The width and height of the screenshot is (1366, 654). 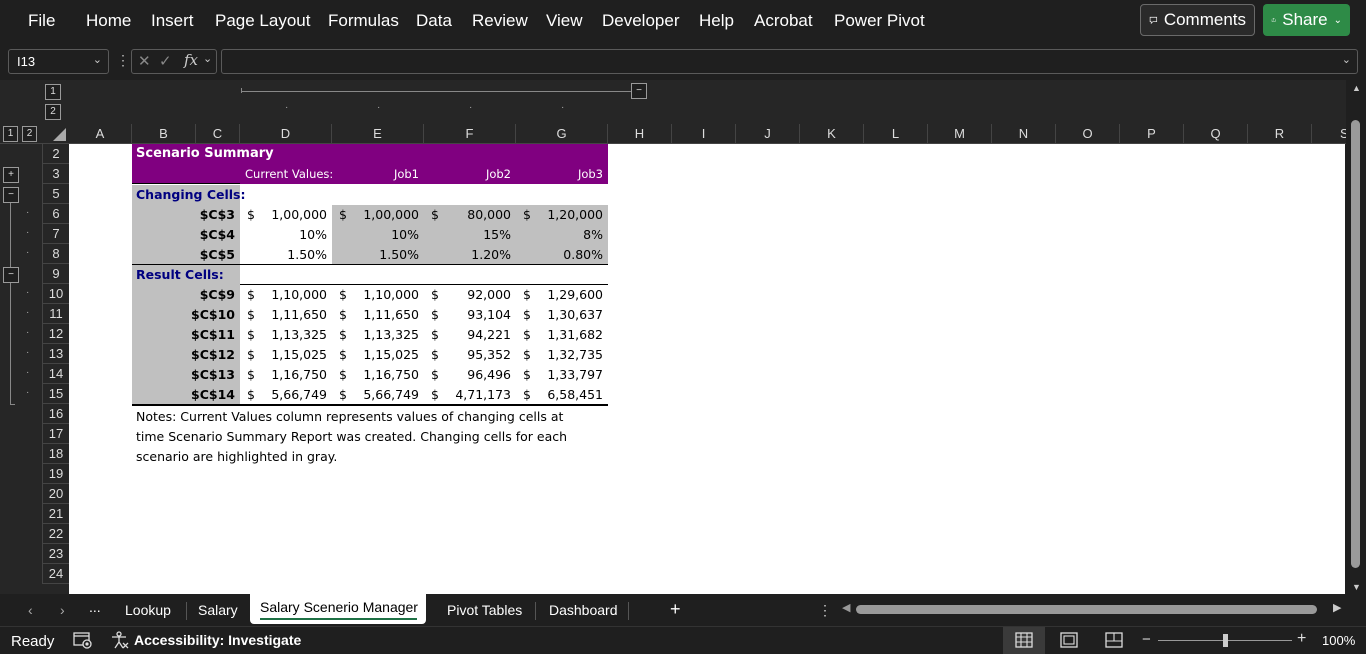 What do you see at coordinates (470, 215) in the screenshot?
I see `value-cell: 80,000` at bounding box center [470, 215].